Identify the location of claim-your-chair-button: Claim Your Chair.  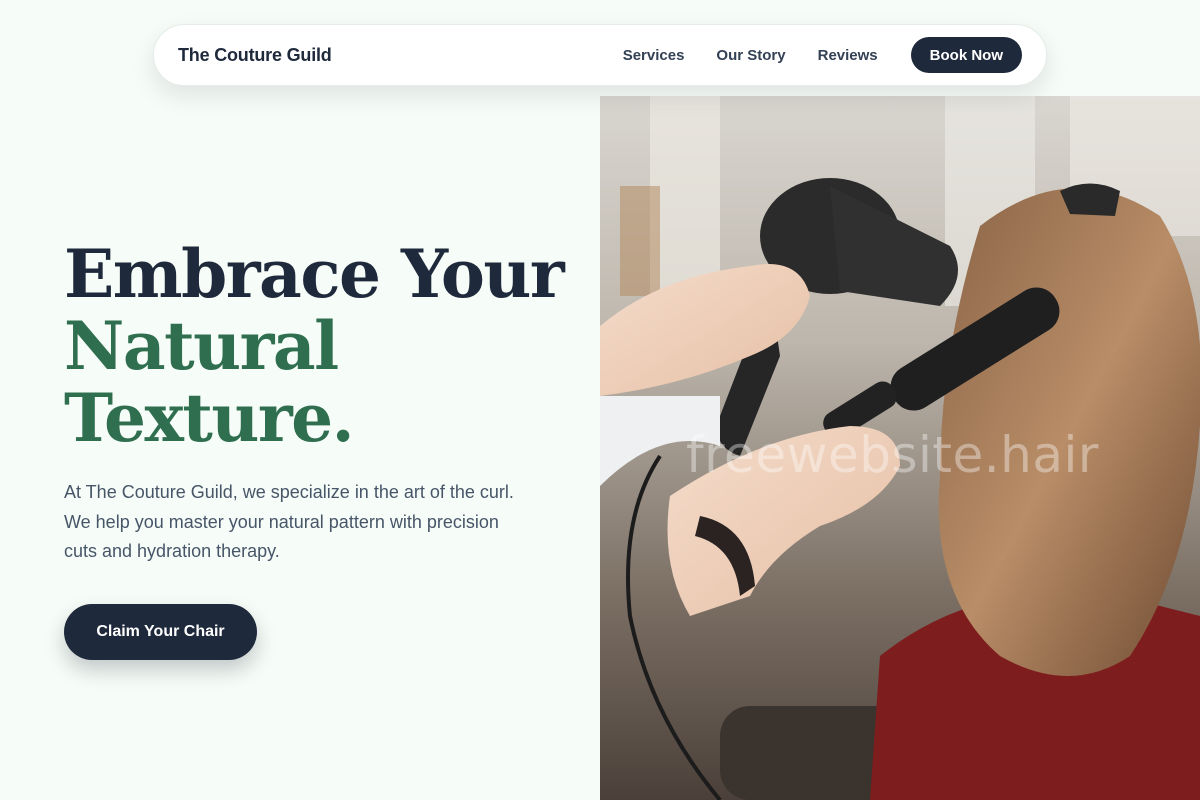
(160, 632).